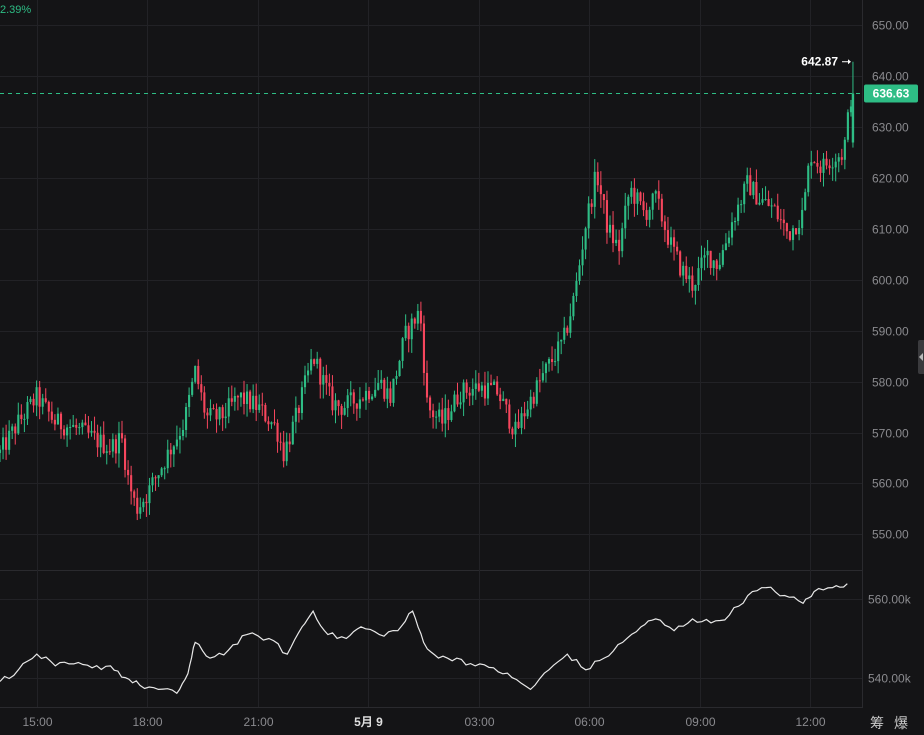  I want to click on time-tick-label: 18:00, so click(147, 722).